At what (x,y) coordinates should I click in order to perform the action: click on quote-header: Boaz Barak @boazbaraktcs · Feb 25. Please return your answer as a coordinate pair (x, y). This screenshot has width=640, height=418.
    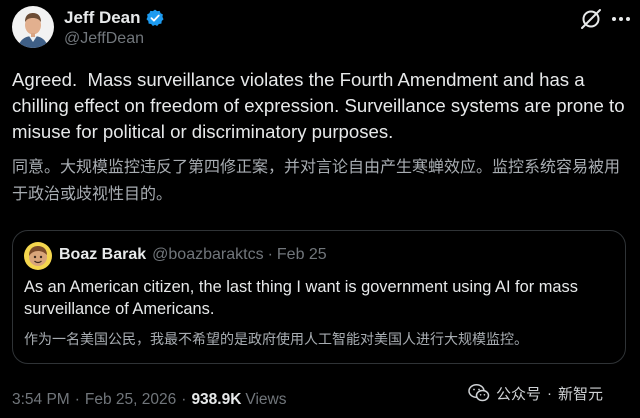
    Looking at the image, I should click on (193, 255).